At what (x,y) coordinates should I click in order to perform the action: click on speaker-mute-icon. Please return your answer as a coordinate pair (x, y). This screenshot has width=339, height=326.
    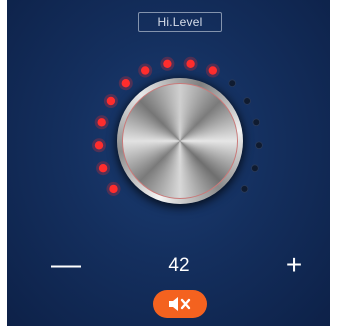
    Looking at the image, I should click on (180, 304).